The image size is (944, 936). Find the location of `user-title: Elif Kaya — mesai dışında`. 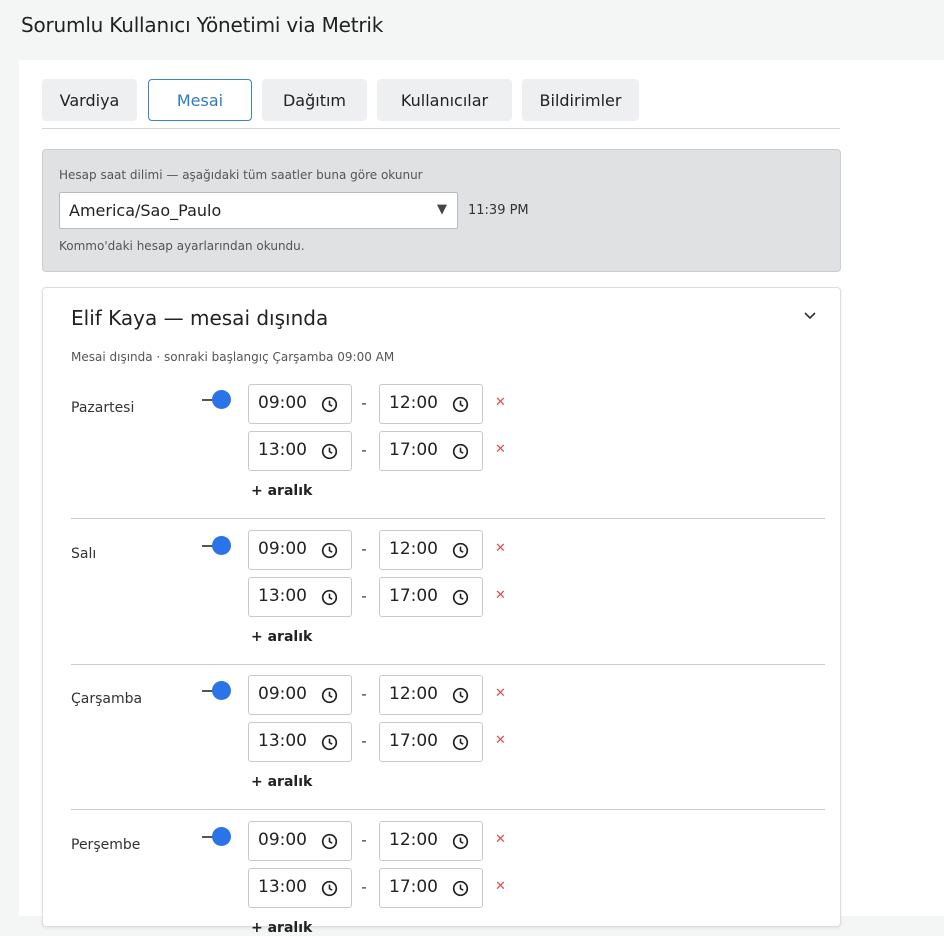

user-title: Elif Kaya — mesai dışında is located at coordinates (200, 318).